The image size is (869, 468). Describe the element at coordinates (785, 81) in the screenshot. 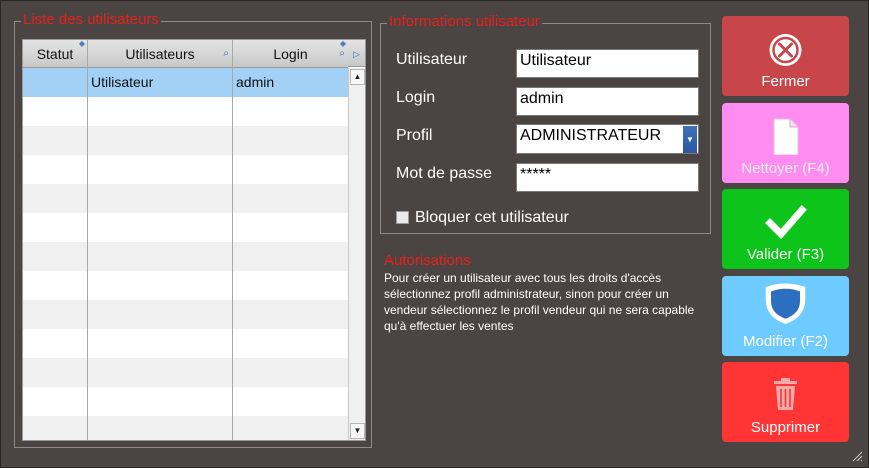

I see `close-label: Fermer` at that location.